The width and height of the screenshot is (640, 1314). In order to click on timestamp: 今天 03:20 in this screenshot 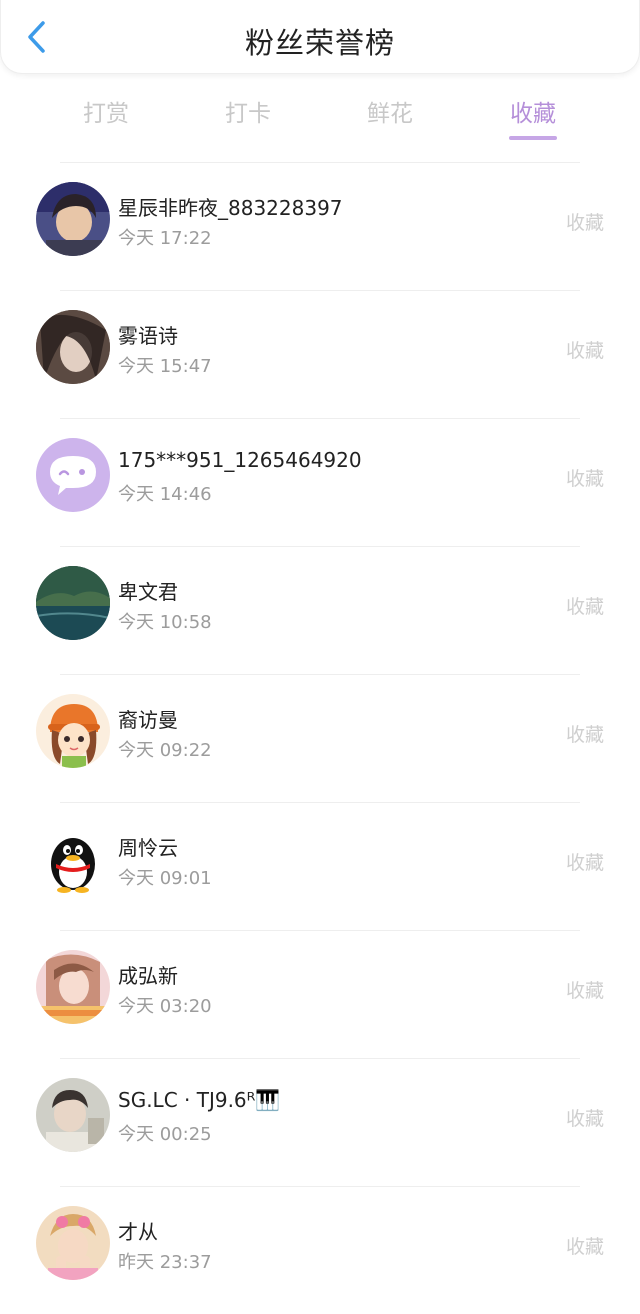, I will do `click(165, 1006)`.